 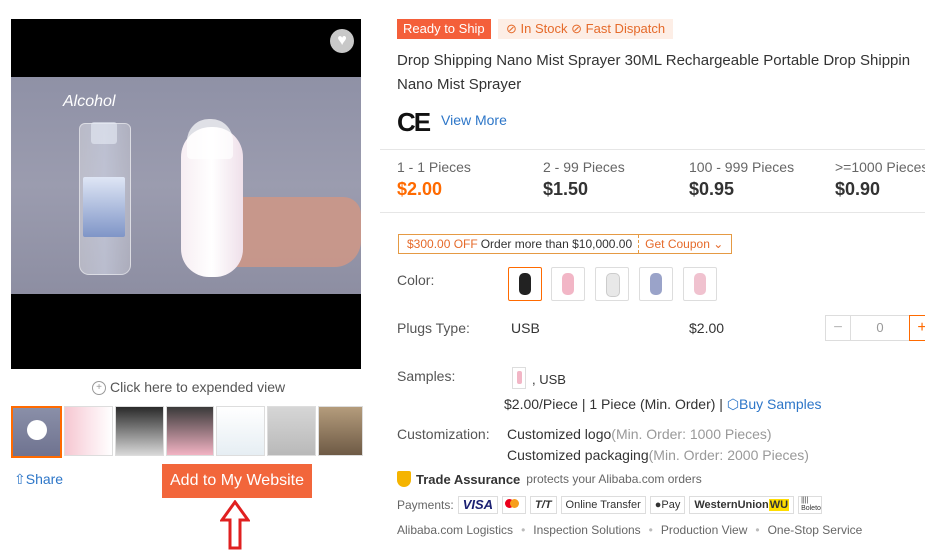 I want to click on apple-pay-icon: ●Pay, so click(x=667, y=505).